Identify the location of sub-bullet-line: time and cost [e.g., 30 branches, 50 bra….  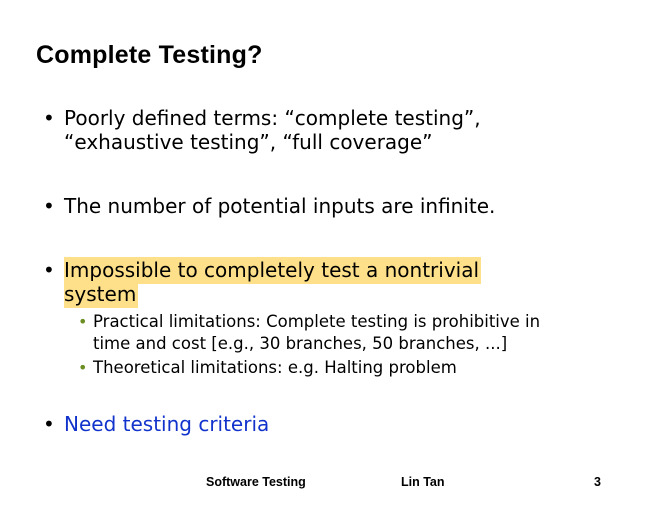
(300, 343).